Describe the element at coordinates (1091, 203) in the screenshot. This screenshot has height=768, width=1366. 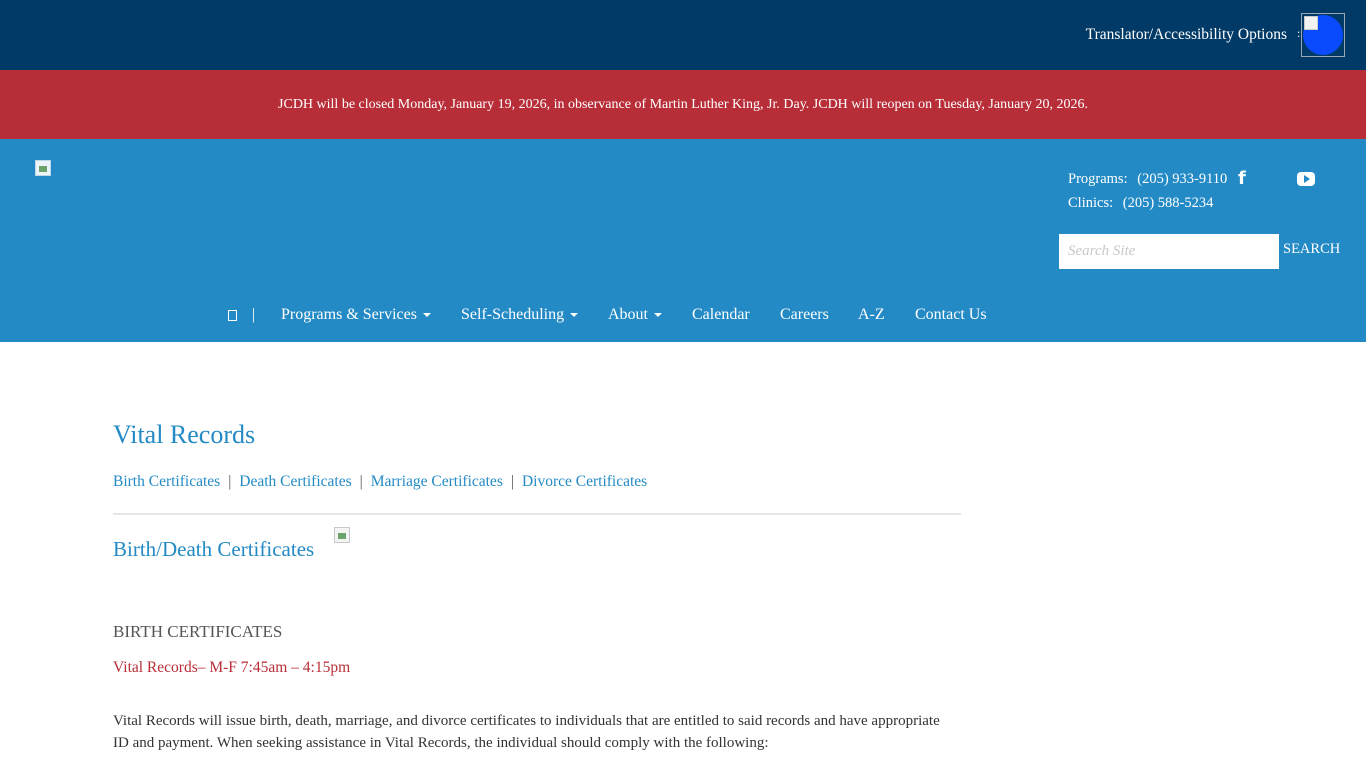
I see `clinics-label: Clinics:` at that location.